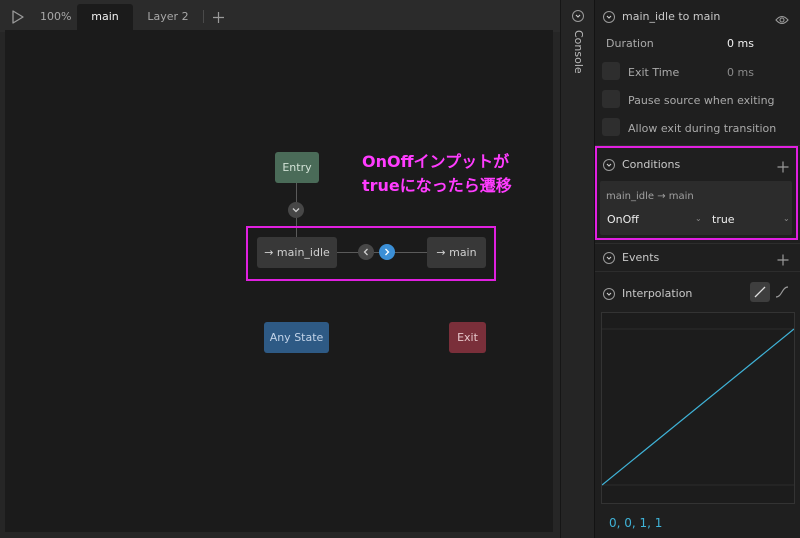  What do you see at coordinates (611, 99) in the screenshot?
I see `pause-source-checkbox` at bounding box center [611, 99].